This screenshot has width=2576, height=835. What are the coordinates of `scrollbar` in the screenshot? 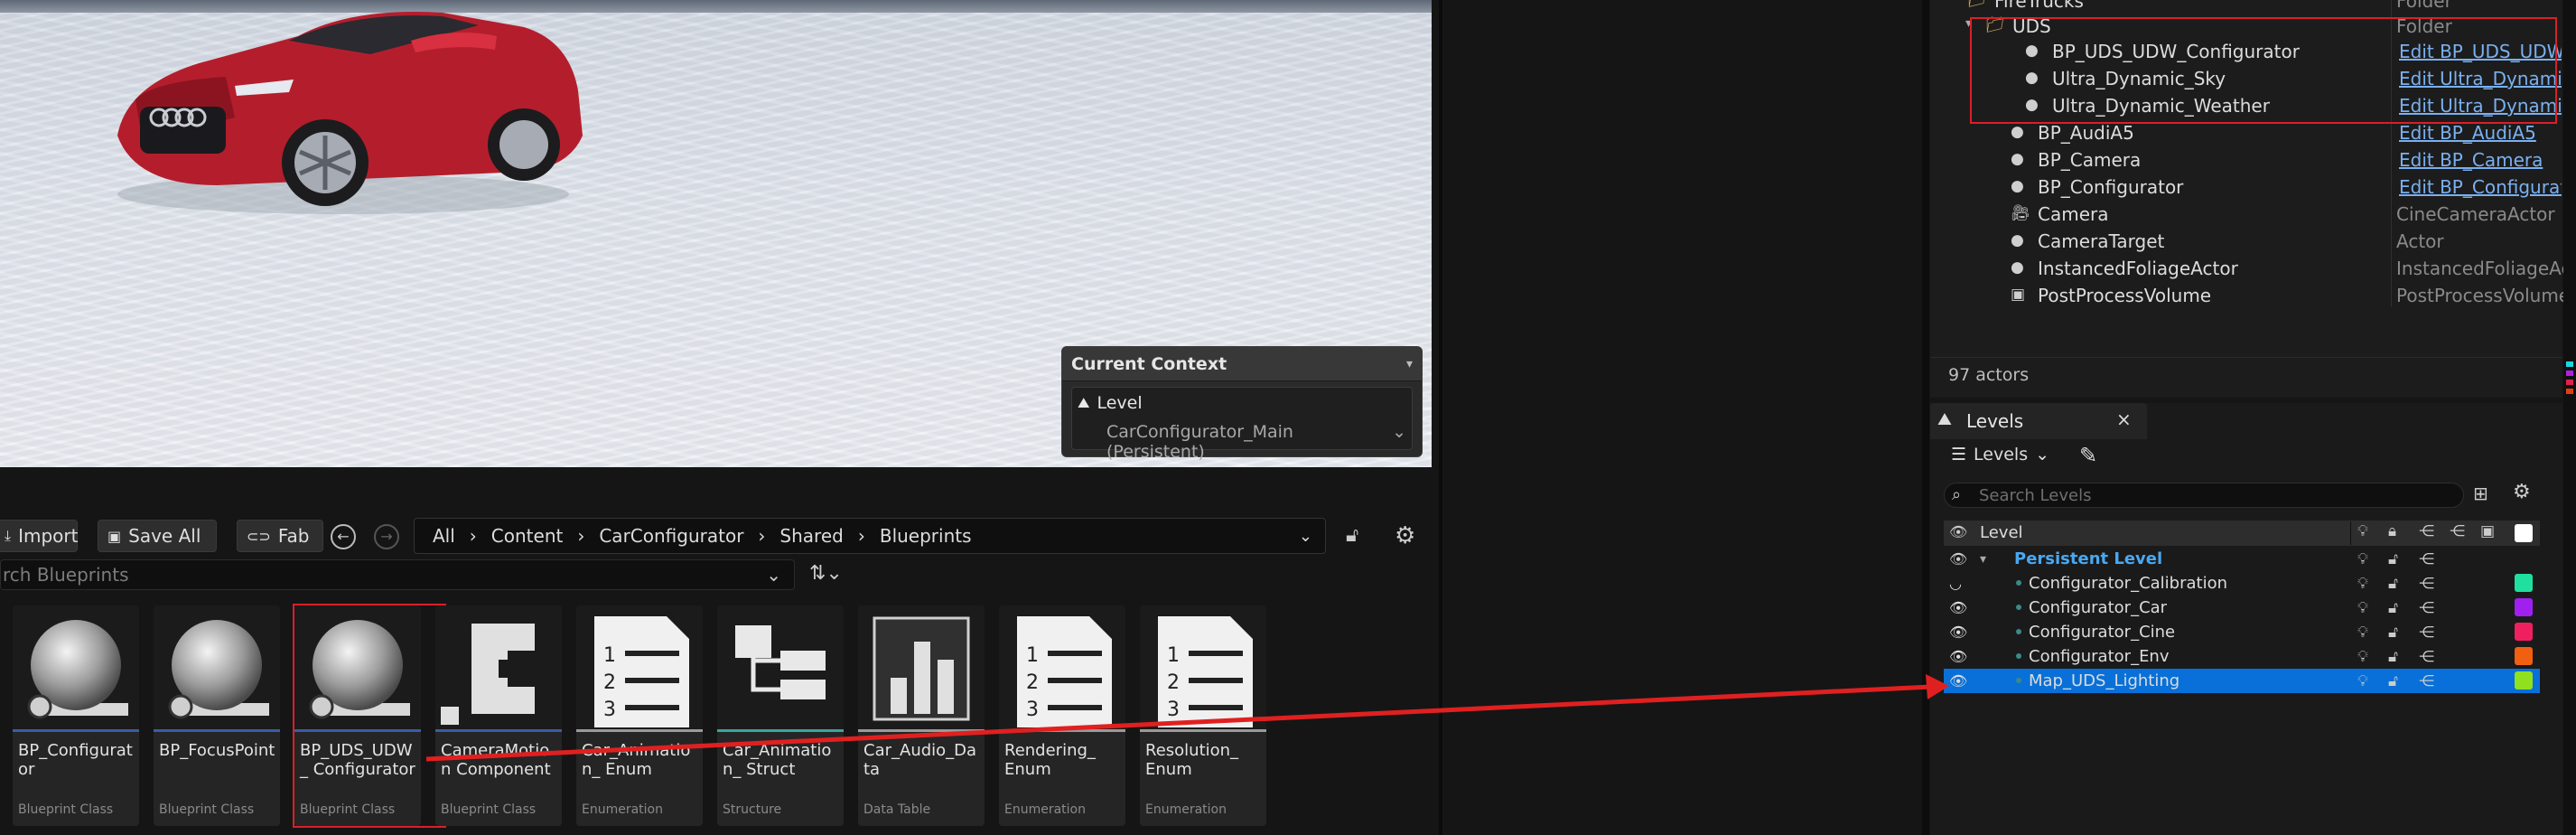 It's located at (2569, 417).